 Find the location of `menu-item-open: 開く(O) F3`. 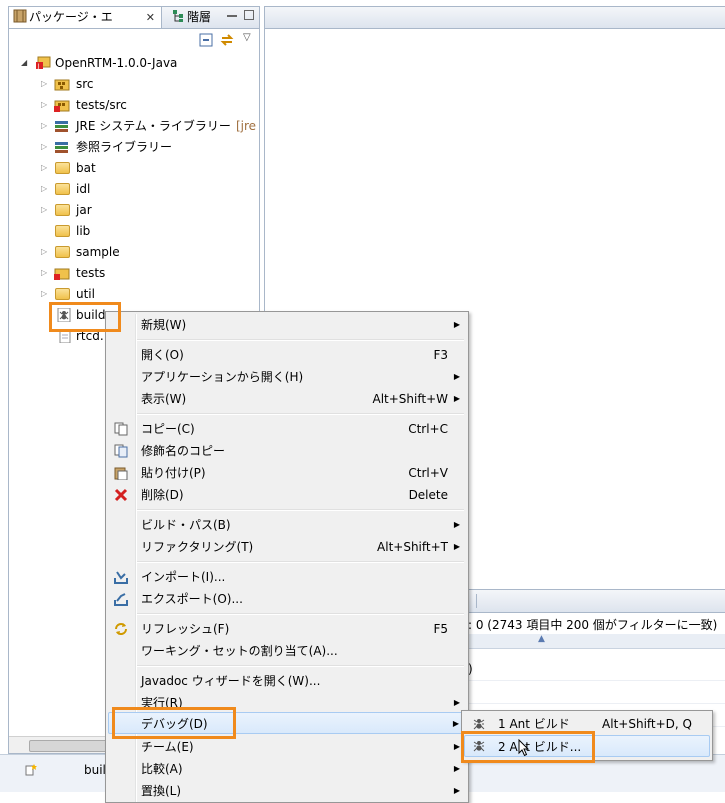

menu-item-open: 開く(O) F3 is located at coordinates (287, 355).